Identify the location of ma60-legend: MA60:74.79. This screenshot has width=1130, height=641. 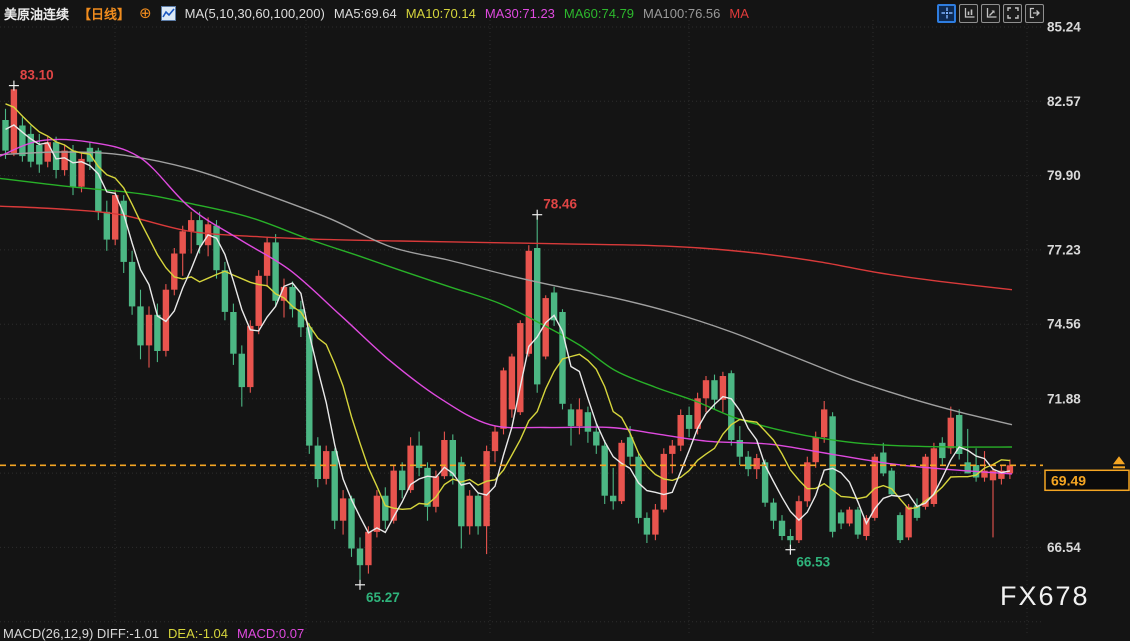
(599, 13).